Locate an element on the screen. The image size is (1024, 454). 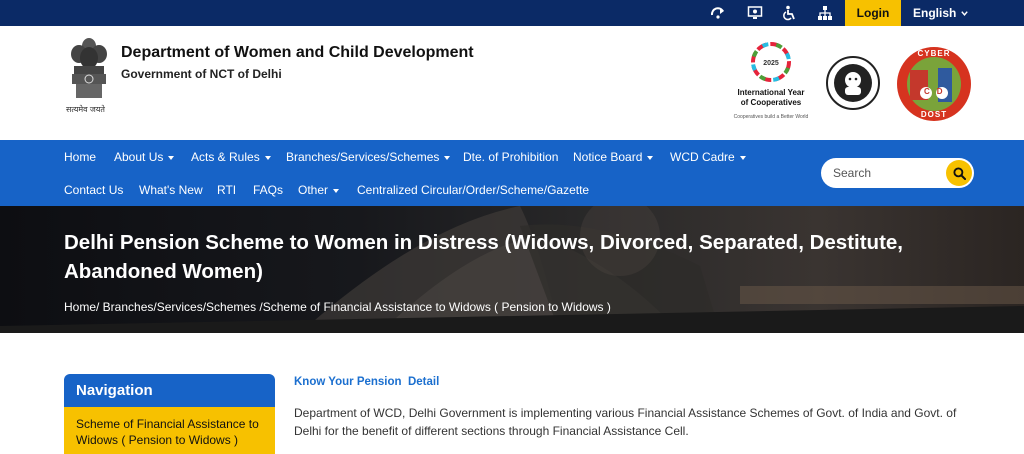
nav-label: Branches/Services/Schemes is located at coordinates (363, 157).